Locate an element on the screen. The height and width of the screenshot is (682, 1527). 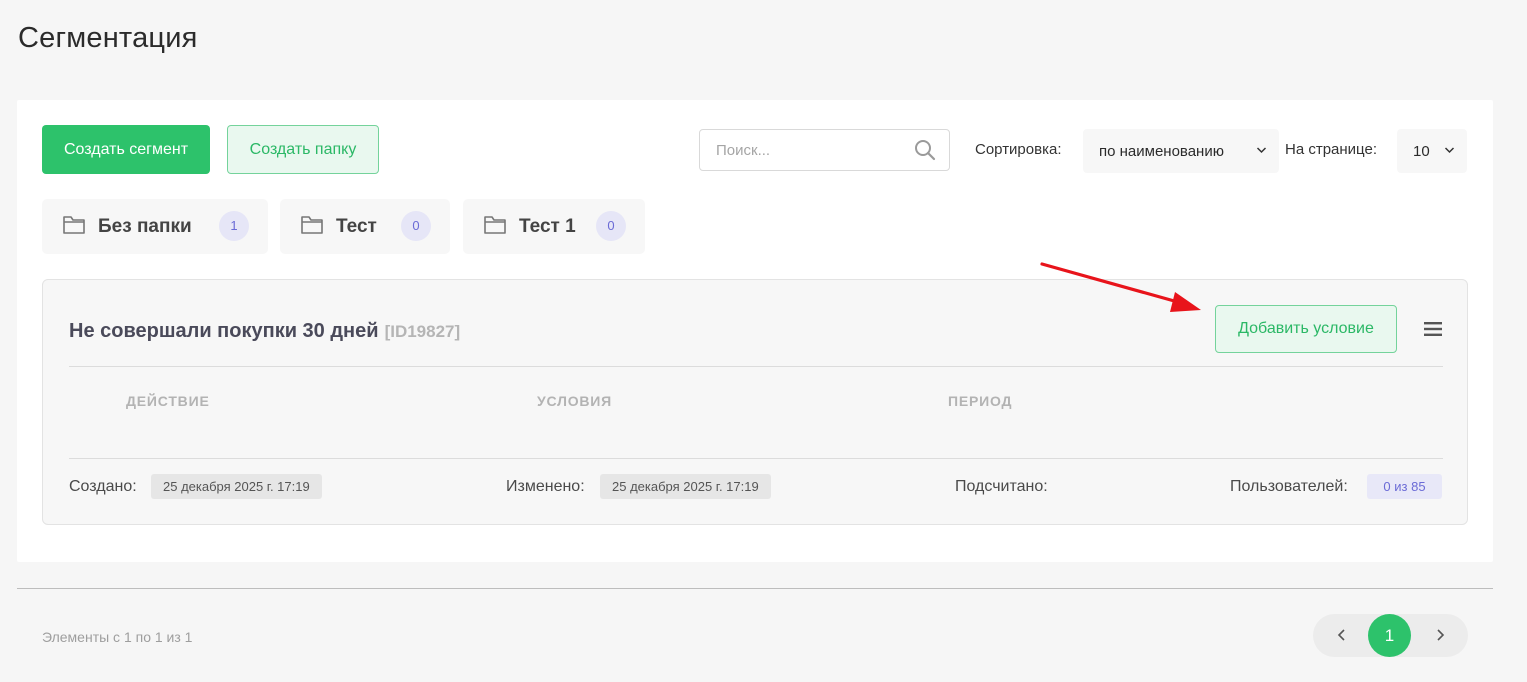
segment-title: Не совершали покупки 30 дней [ID19827] is located at coordinates (264, 331).